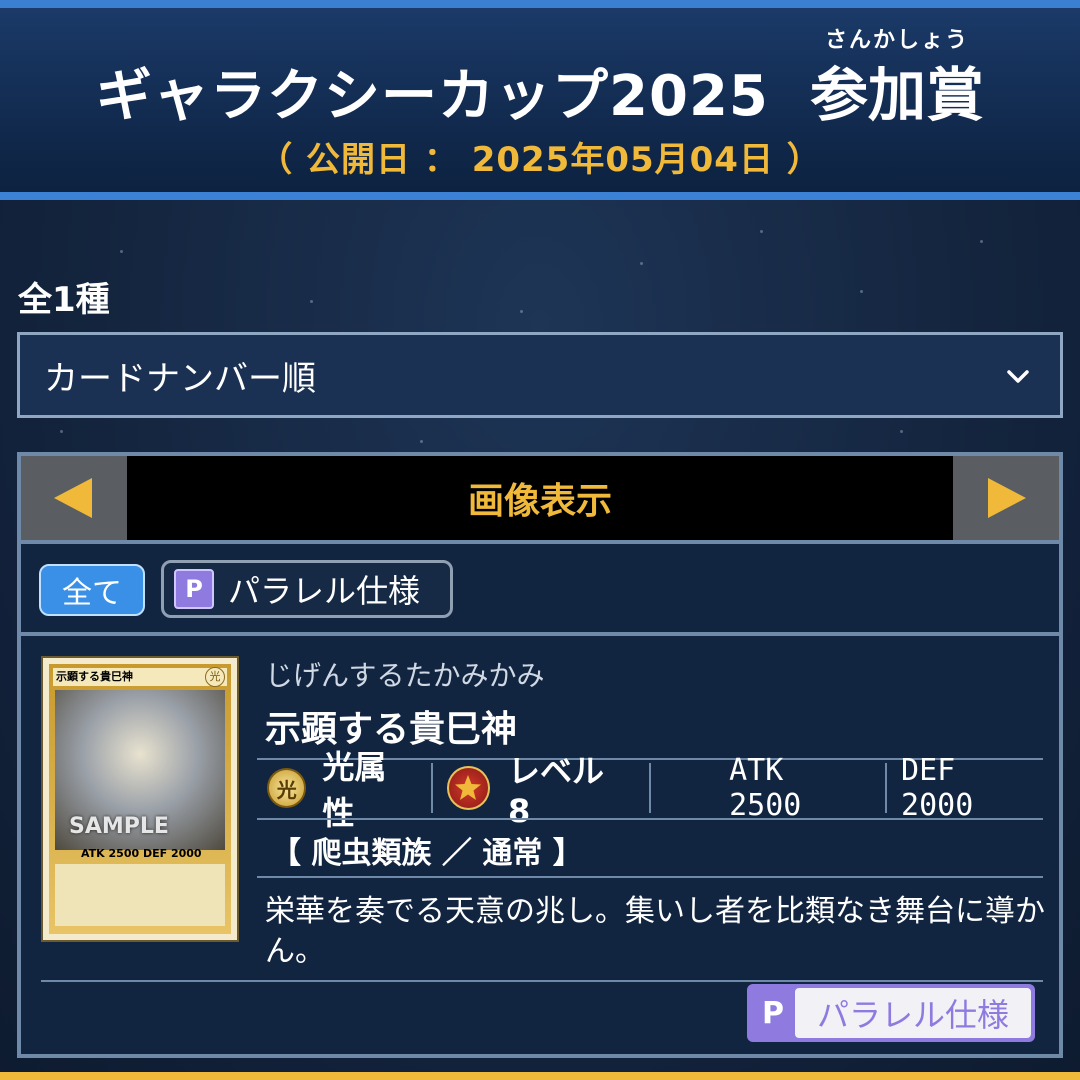 The height and width of the screenshot is (1080, 1080). Describe the element at coordinates (287, 788) in the screenshot. I see `light-attribute-icon: 光` at that location.